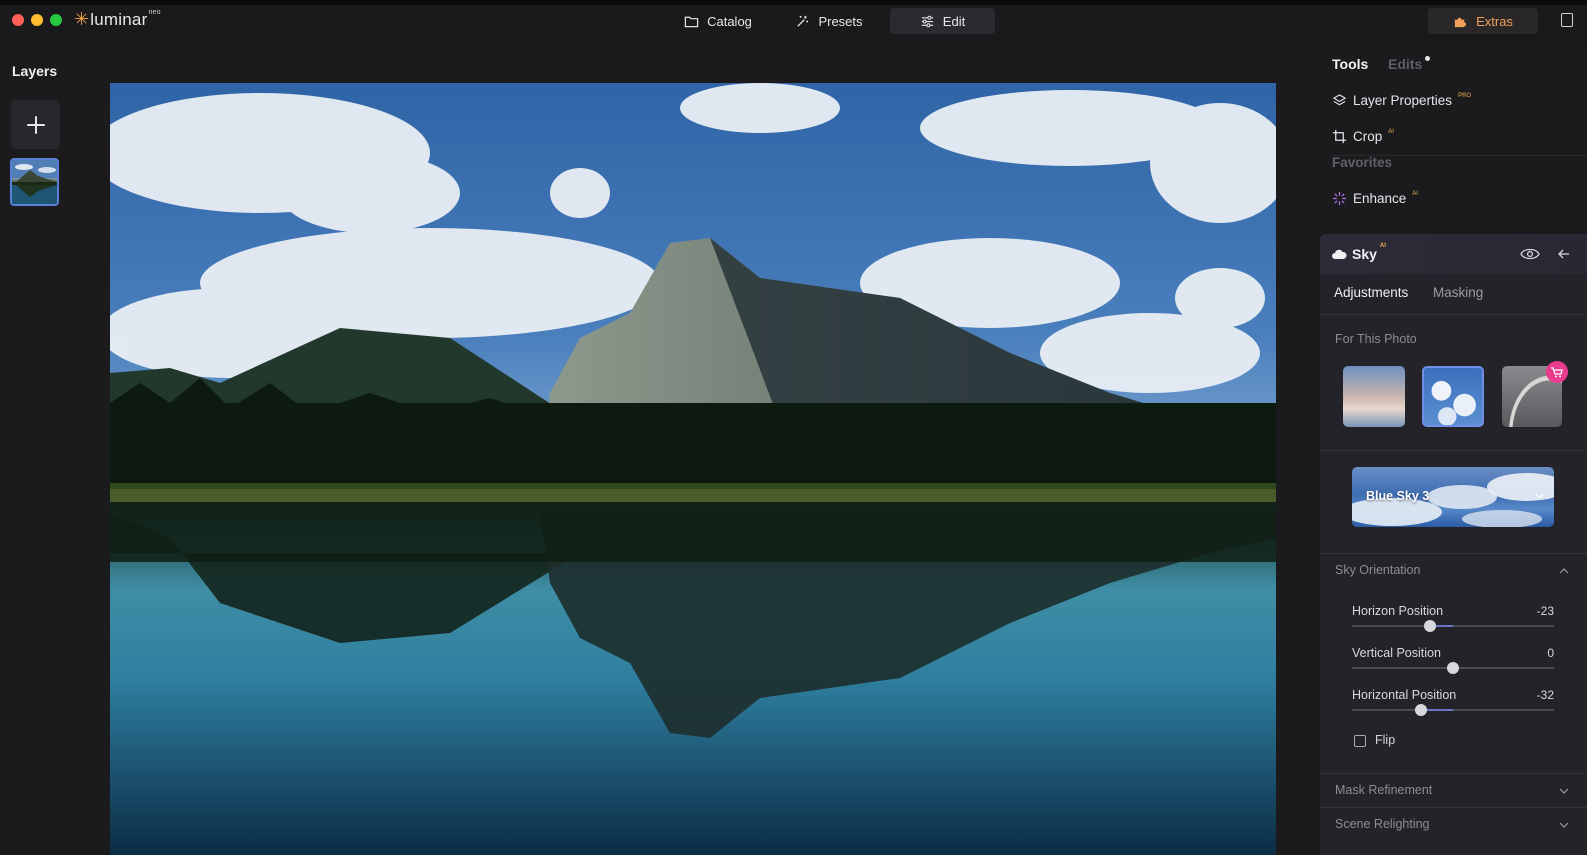  I want to click on presets-button: Presets, so click(829, 21).